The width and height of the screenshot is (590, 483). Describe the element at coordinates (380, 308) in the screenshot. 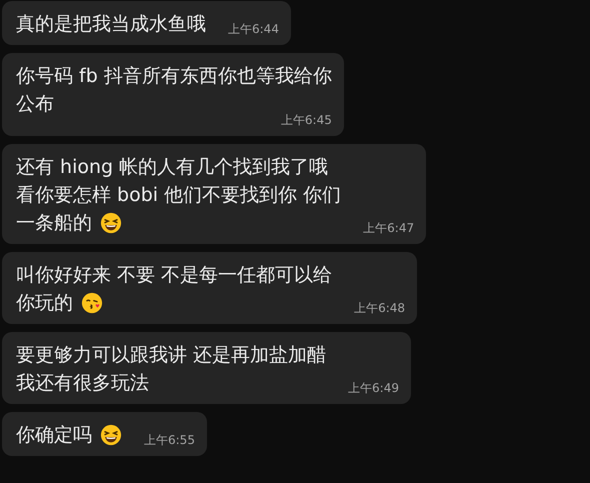

I see `message-time: 上午6:48` at that location.